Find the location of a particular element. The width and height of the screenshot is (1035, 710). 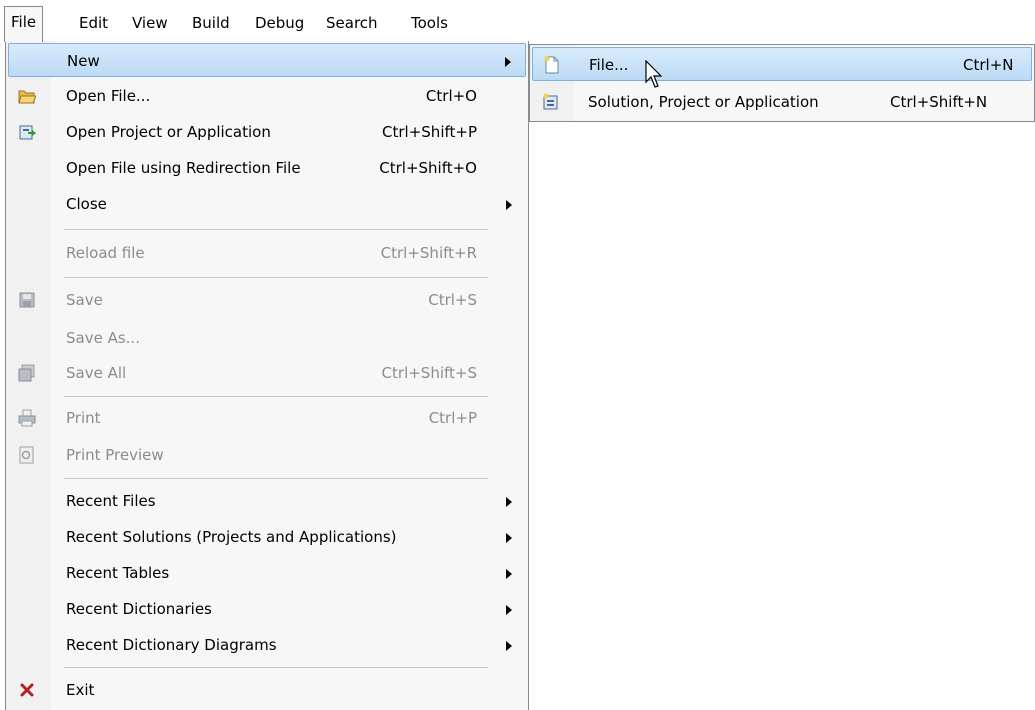

menu-search: Search is located at coordinates (352, 23).